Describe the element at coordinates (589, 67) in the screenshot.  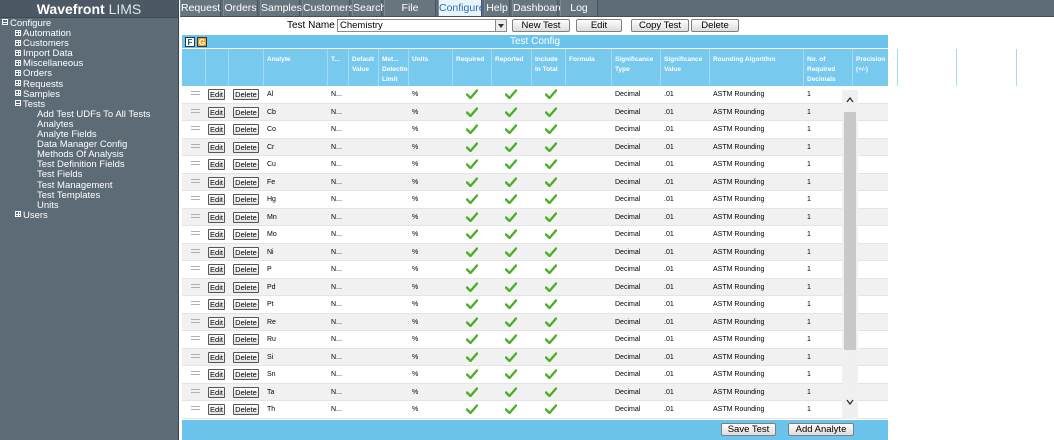
I see `column-header: Formula` at that location.